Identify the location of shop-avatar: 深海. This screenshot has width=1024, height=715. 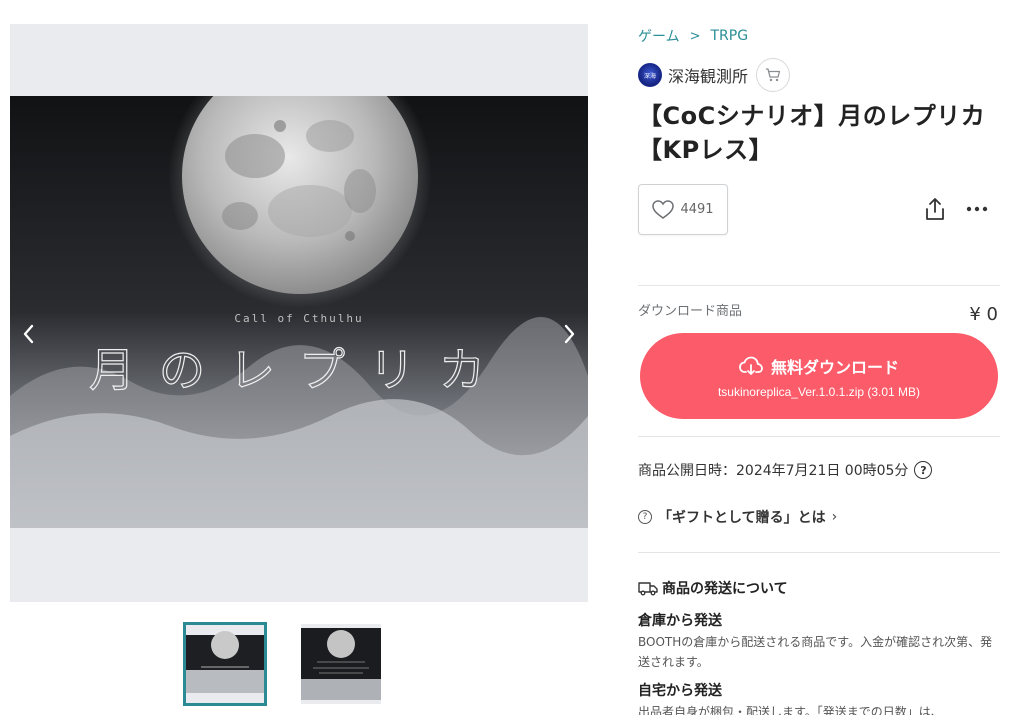
(650, 75).